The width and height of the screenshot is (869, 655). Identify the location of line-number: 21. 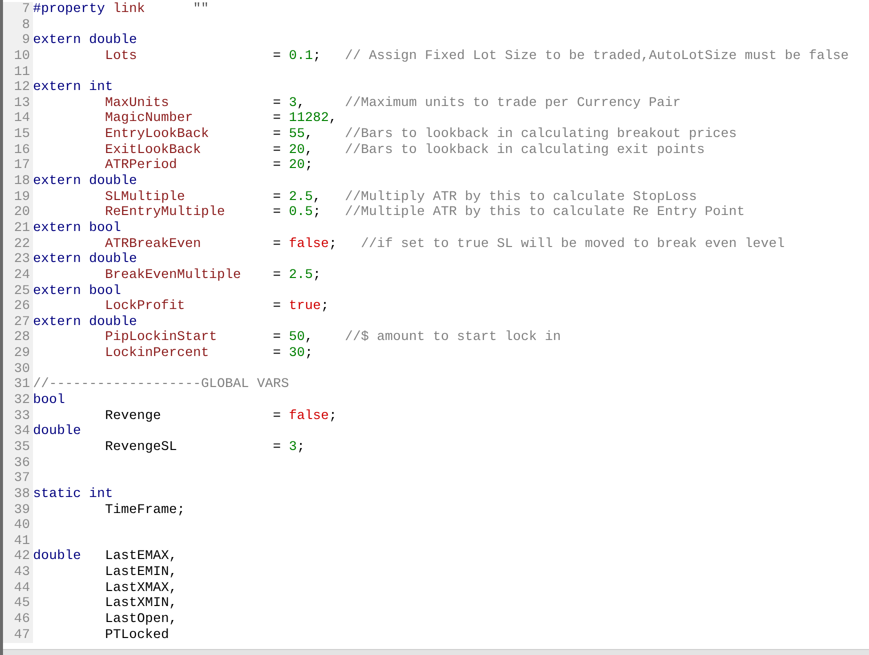
(18, 228).